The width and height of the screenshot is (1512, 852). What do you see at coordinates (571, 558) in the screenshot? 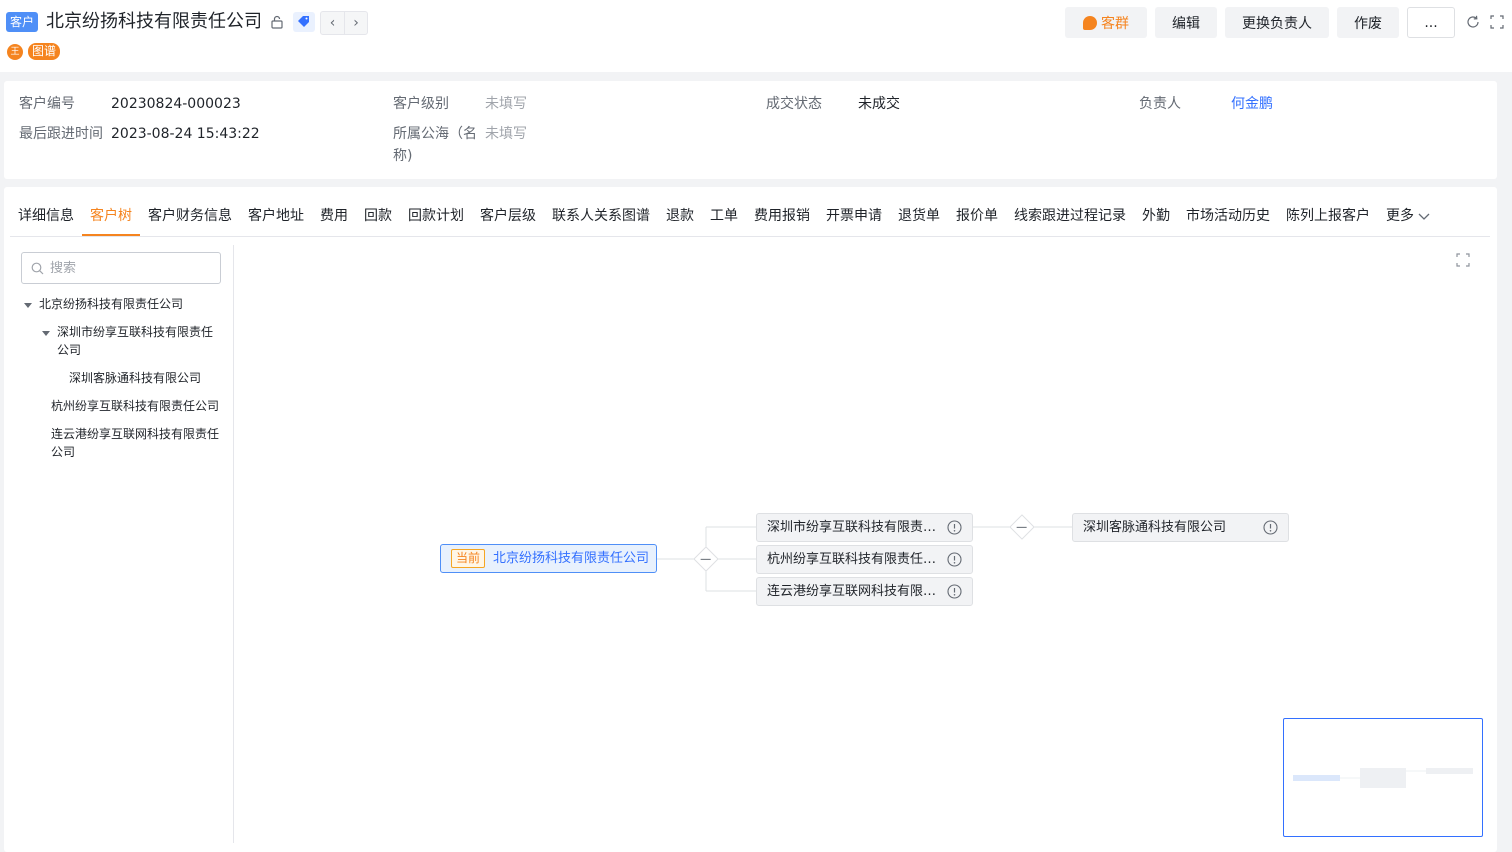
I see `graph-node-current-label: 北京纷扬科技有限责任公司` at bounding box center [571, 558].